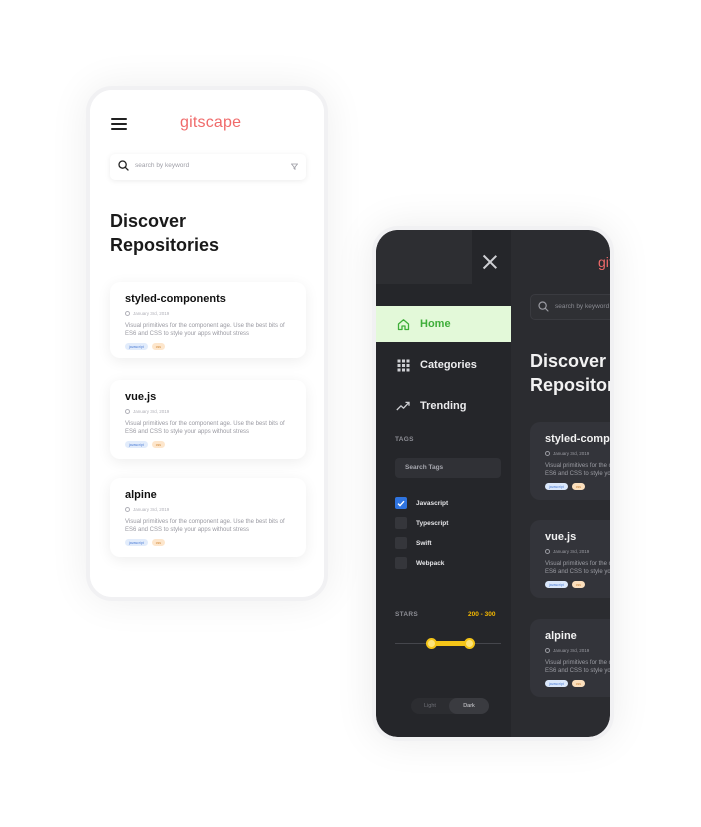 Image resolution: width=701 pixels, height=827 pixels. What do you see at coordinates (432, 503) in the screenshot?
I see `tag-option-label: Javascript` at bounding box center [432, 503].